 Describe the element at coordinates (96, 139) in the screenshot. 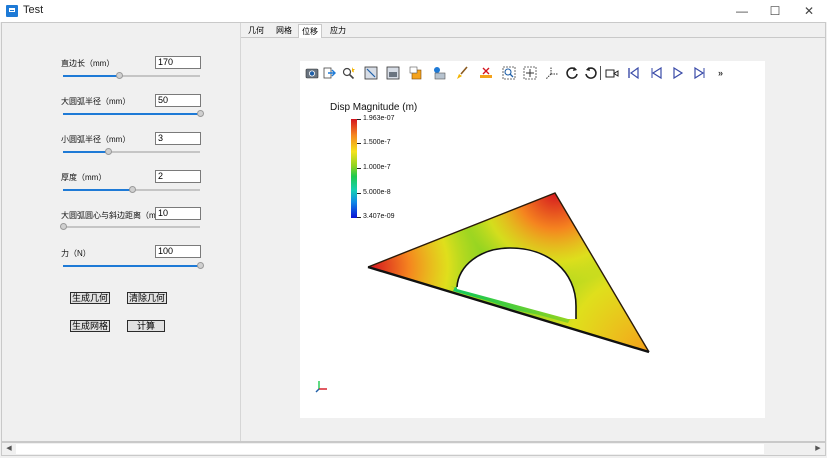

I see `small-arc-radius-label: 小圆弧半径（mm）` at that location.